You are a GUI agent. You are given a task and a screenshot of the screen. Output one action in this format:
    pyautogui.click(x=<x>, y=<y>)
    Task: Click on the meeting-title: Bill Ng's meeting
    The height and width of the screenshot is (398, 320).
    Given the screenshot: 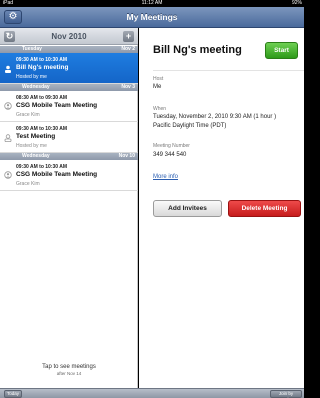 What is the action you would take?
    pyautogui.click(x=197, y=50)
    